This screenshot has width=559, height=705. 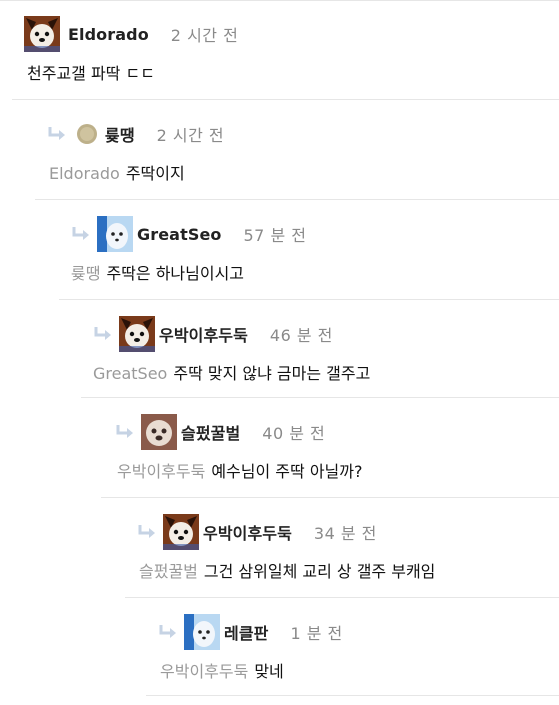 I want to click on comment-time: 1 분 전, so click(x=316, y=633).